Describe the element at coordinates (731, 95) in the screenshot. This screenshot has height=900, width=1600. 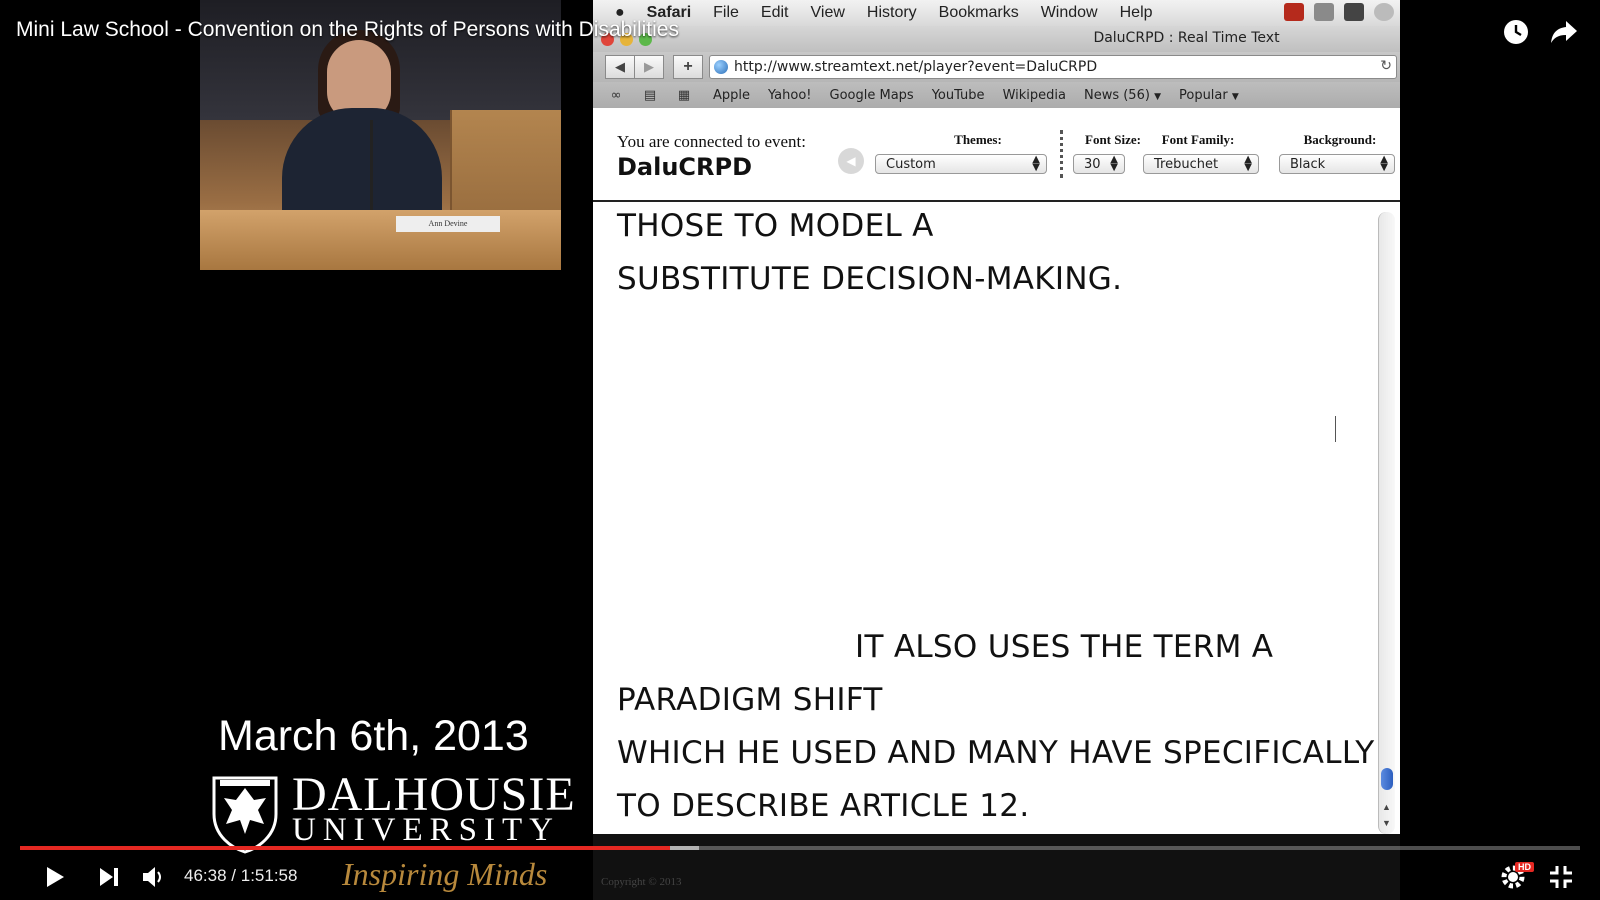
I see `bookmark-apple: Apple` at that location.